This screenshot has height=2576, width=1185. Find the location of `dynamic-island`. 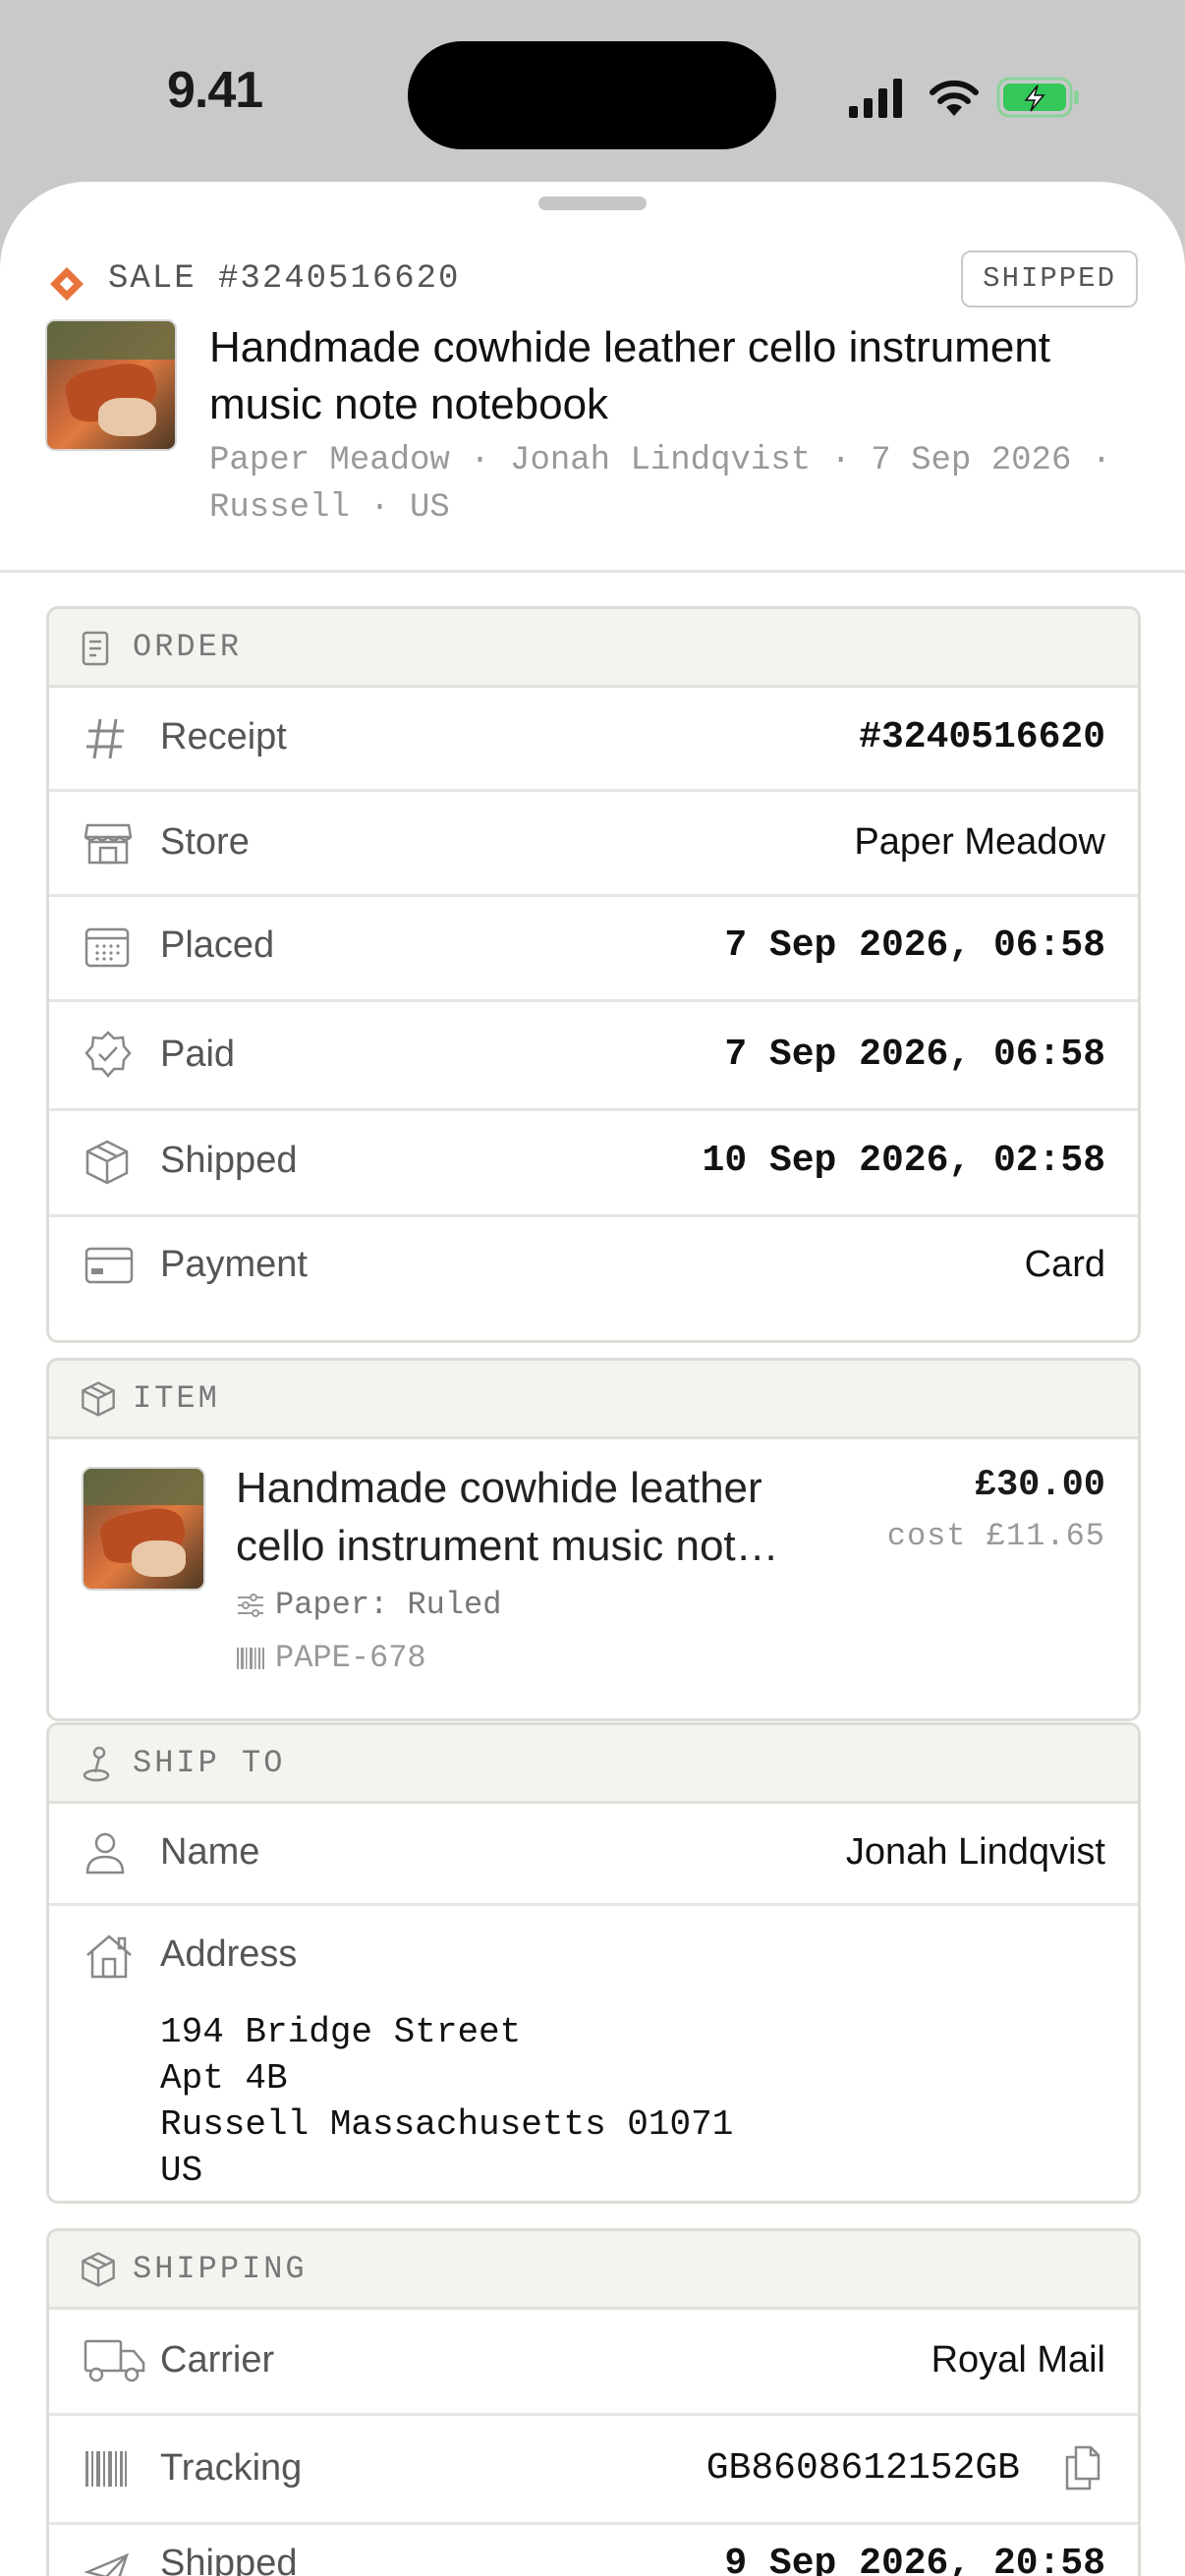

dynamic-island is located at coordinates (592, 95).